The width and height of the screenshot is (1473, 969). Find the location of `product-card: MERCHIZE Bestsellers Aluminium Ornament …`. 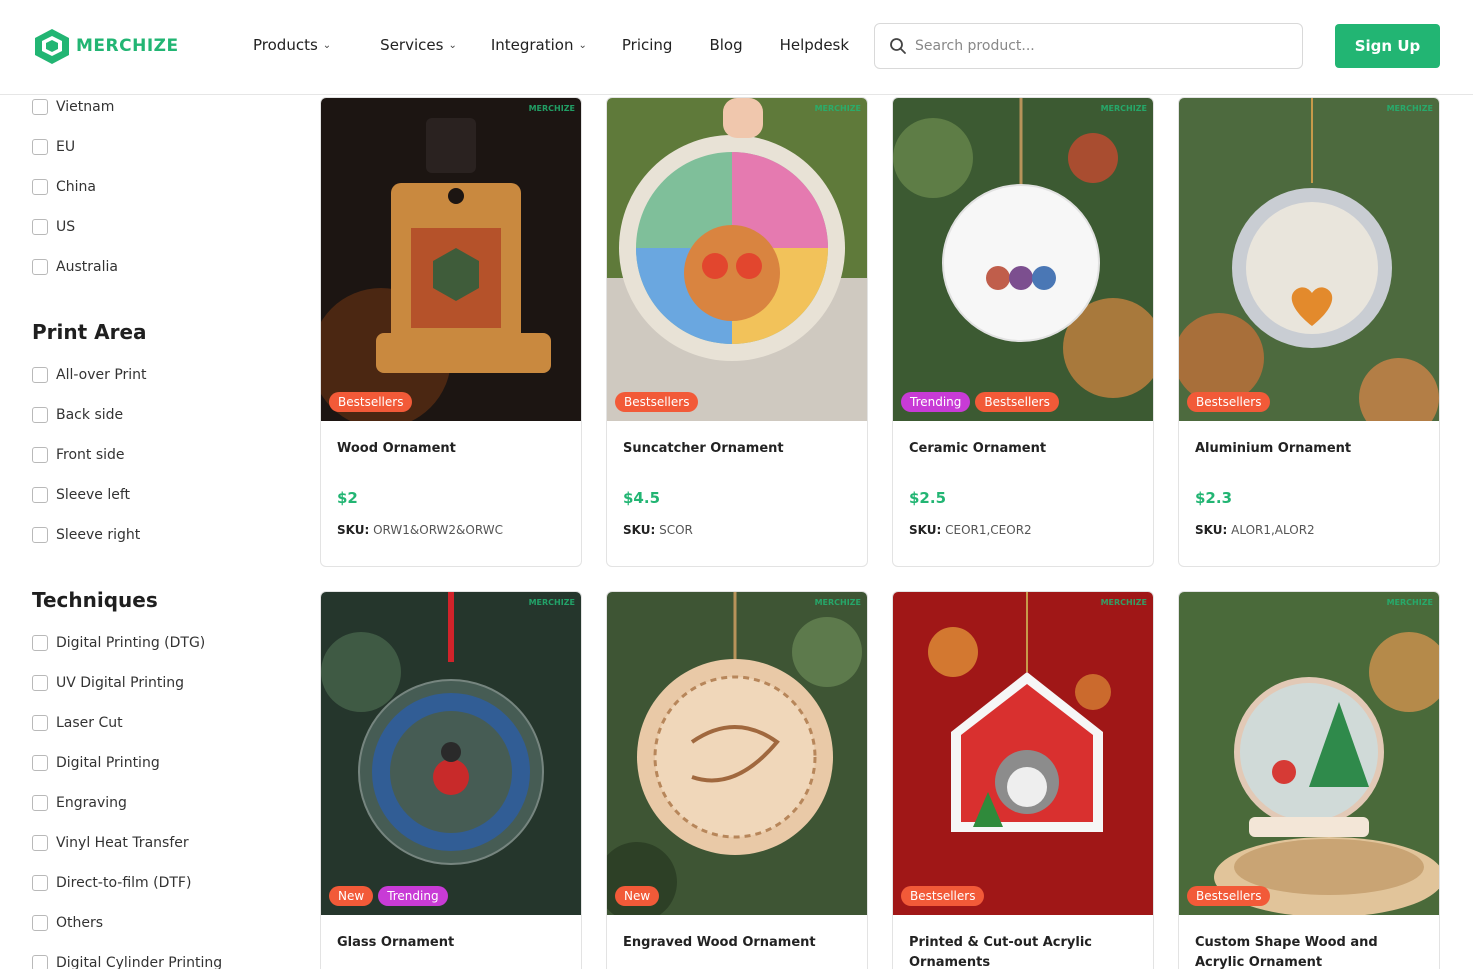

product-card: MERCHIZE Bestsellers Aluminium Ornament … is located at coordinates (1309, 332).